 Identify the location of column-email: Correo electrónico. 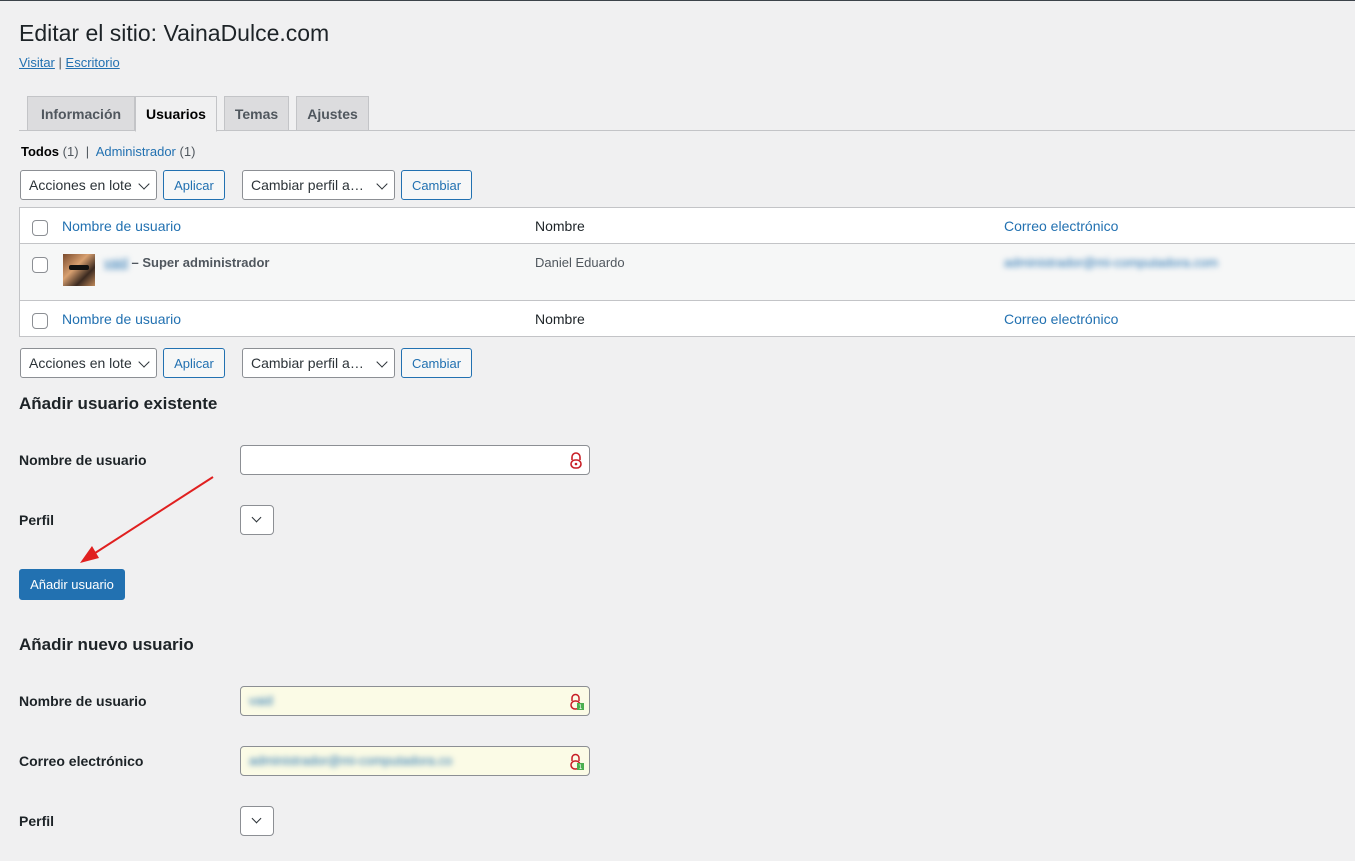
(1061, 226).